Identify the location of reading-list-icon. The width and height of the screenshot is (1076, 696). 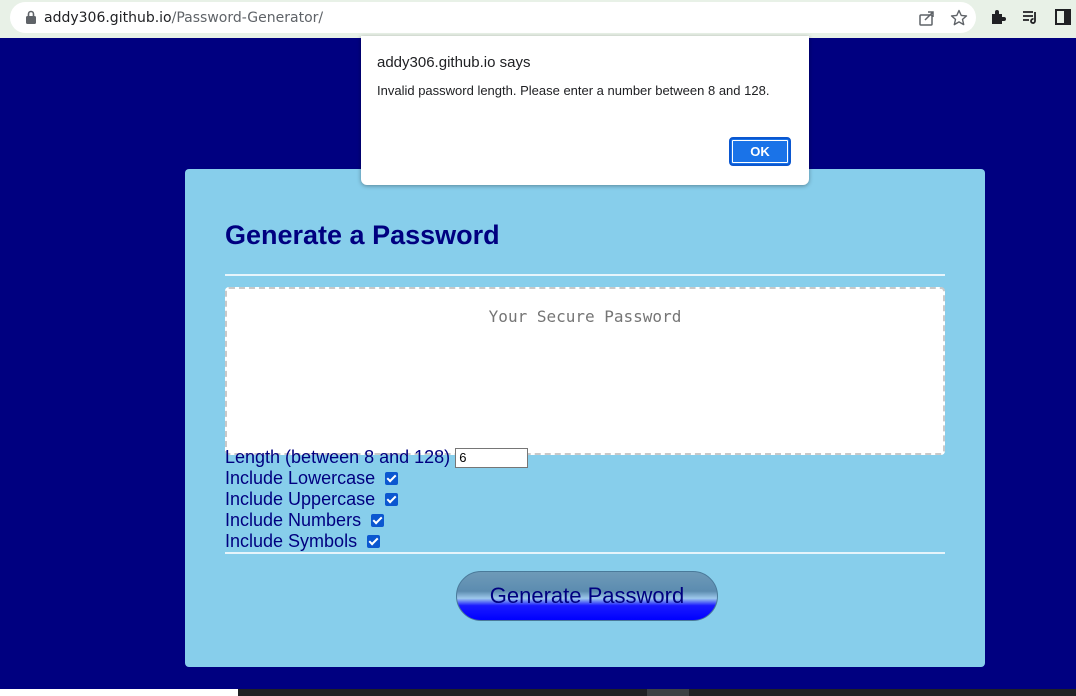
(1030, 17).